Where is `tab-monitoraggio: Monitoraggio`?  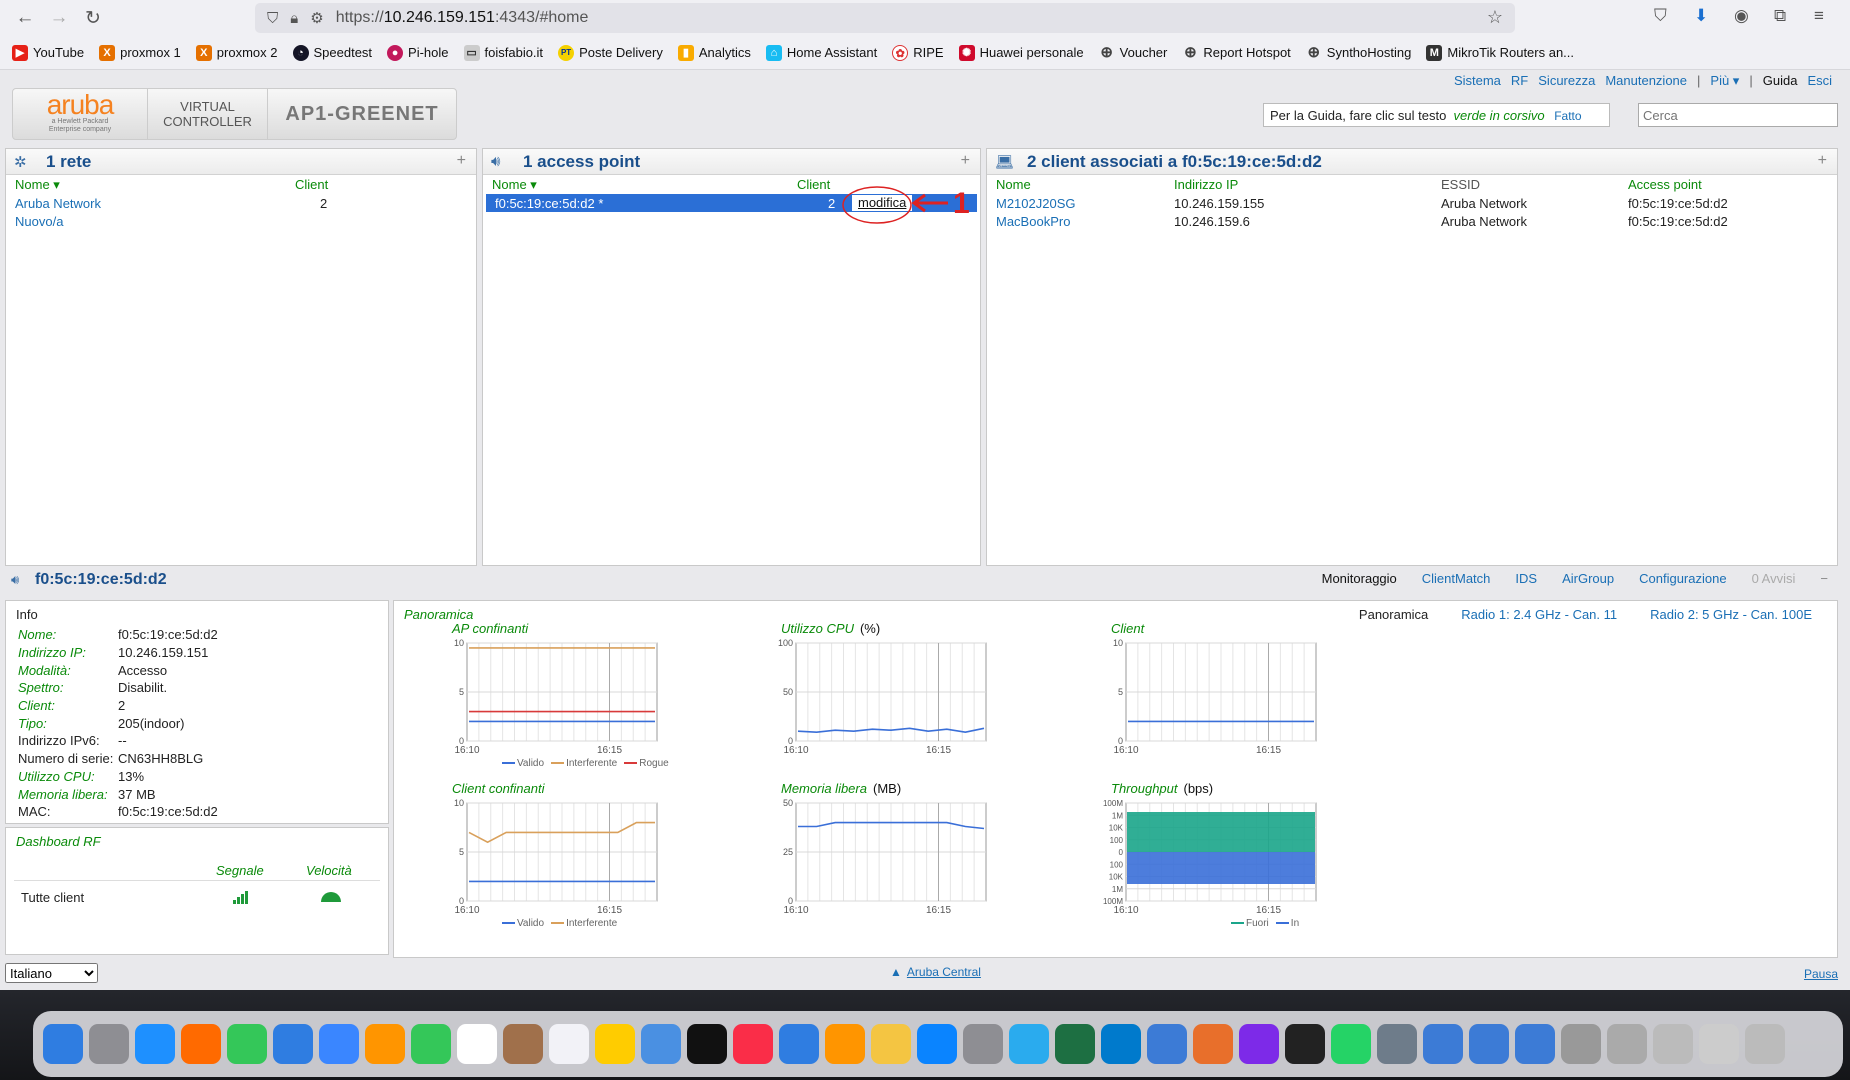 tab-monitoraggio: Monitoraggio is located at coordinates (1359, 578).